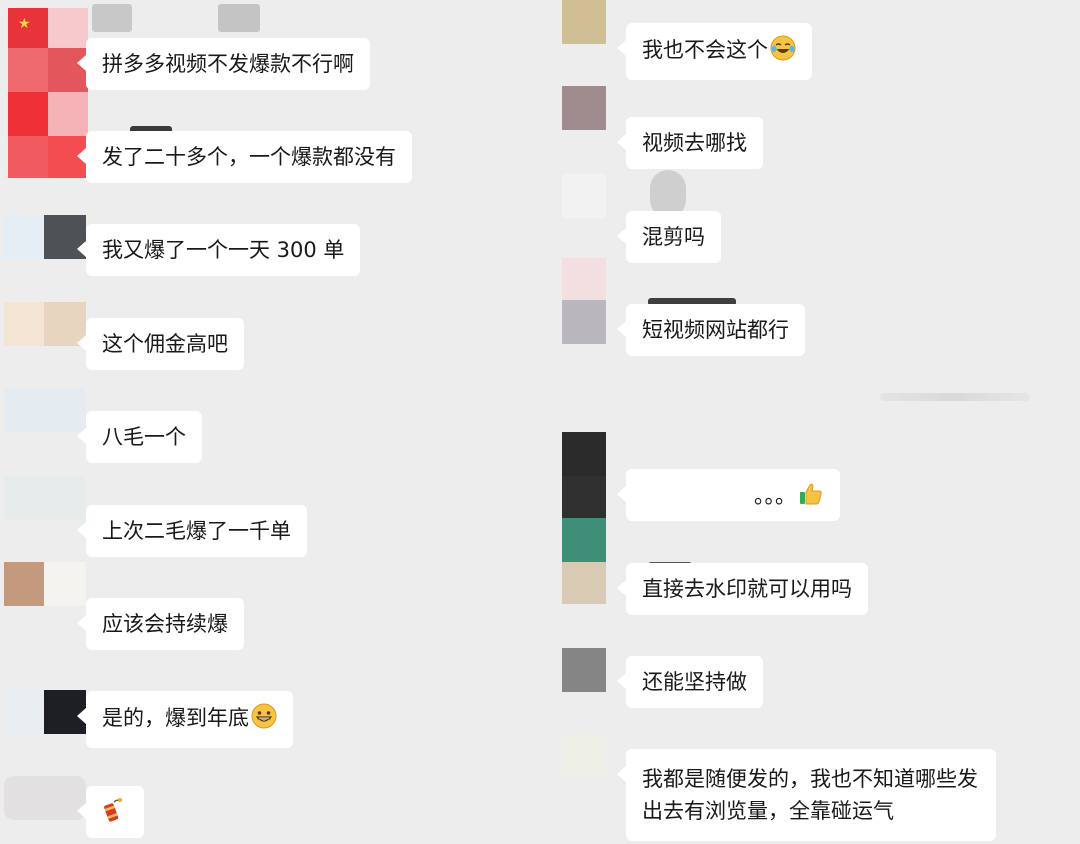 Image resolution: width=1080 pixels, height=844 pixels. I want to click on message-text: 还能坚持做, so click(694, 682).